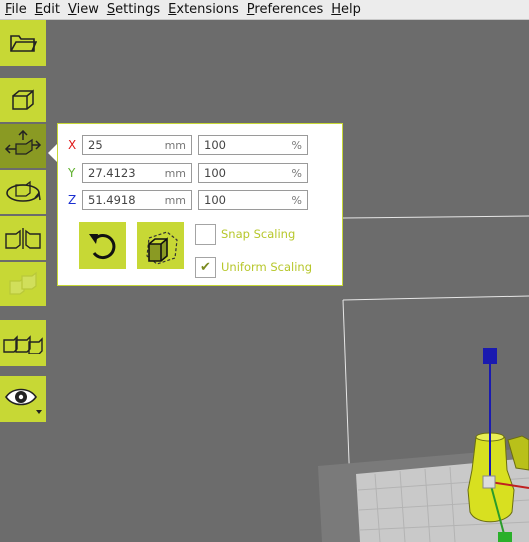 The width and height of the screenshot is (529, 542). I want to click on uniform-scaling-label: Uniform Scaling, so click(266, 267).